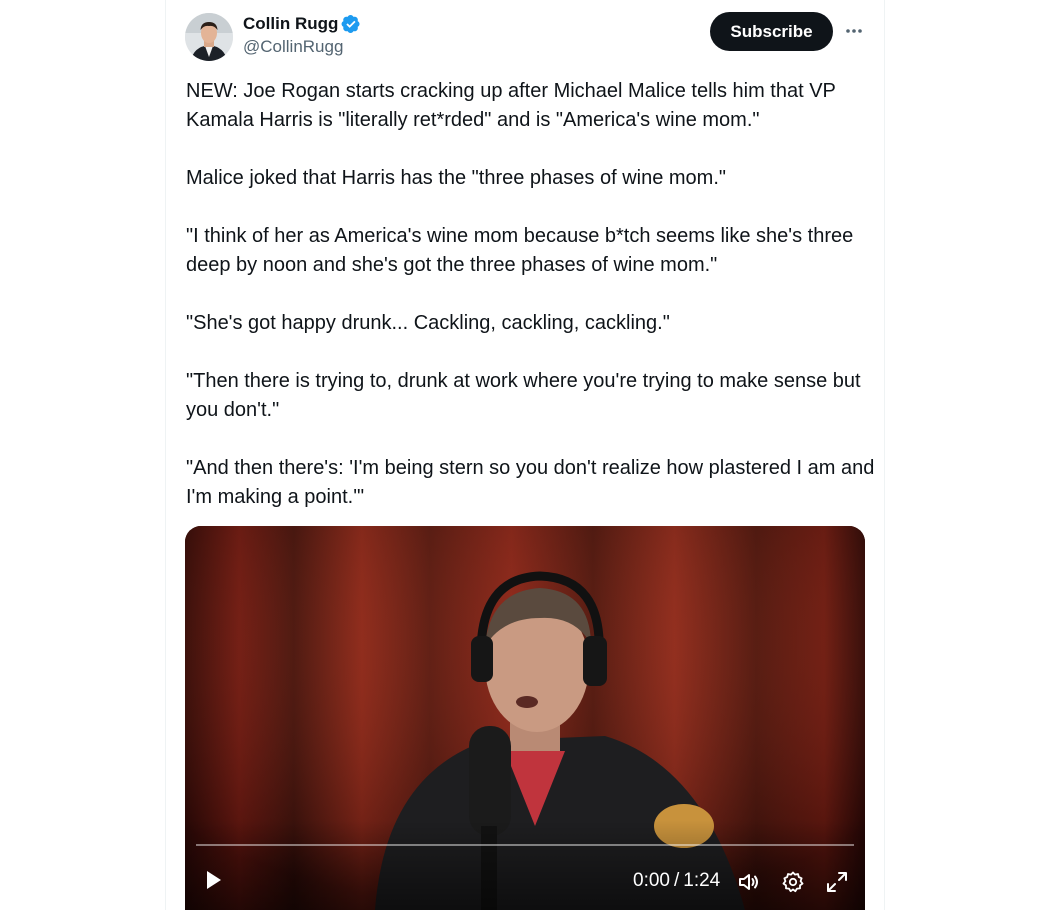 This screenshot has height=910, width=1050. I want to click on subscribe-button: Subscribe, so click(771, 31).